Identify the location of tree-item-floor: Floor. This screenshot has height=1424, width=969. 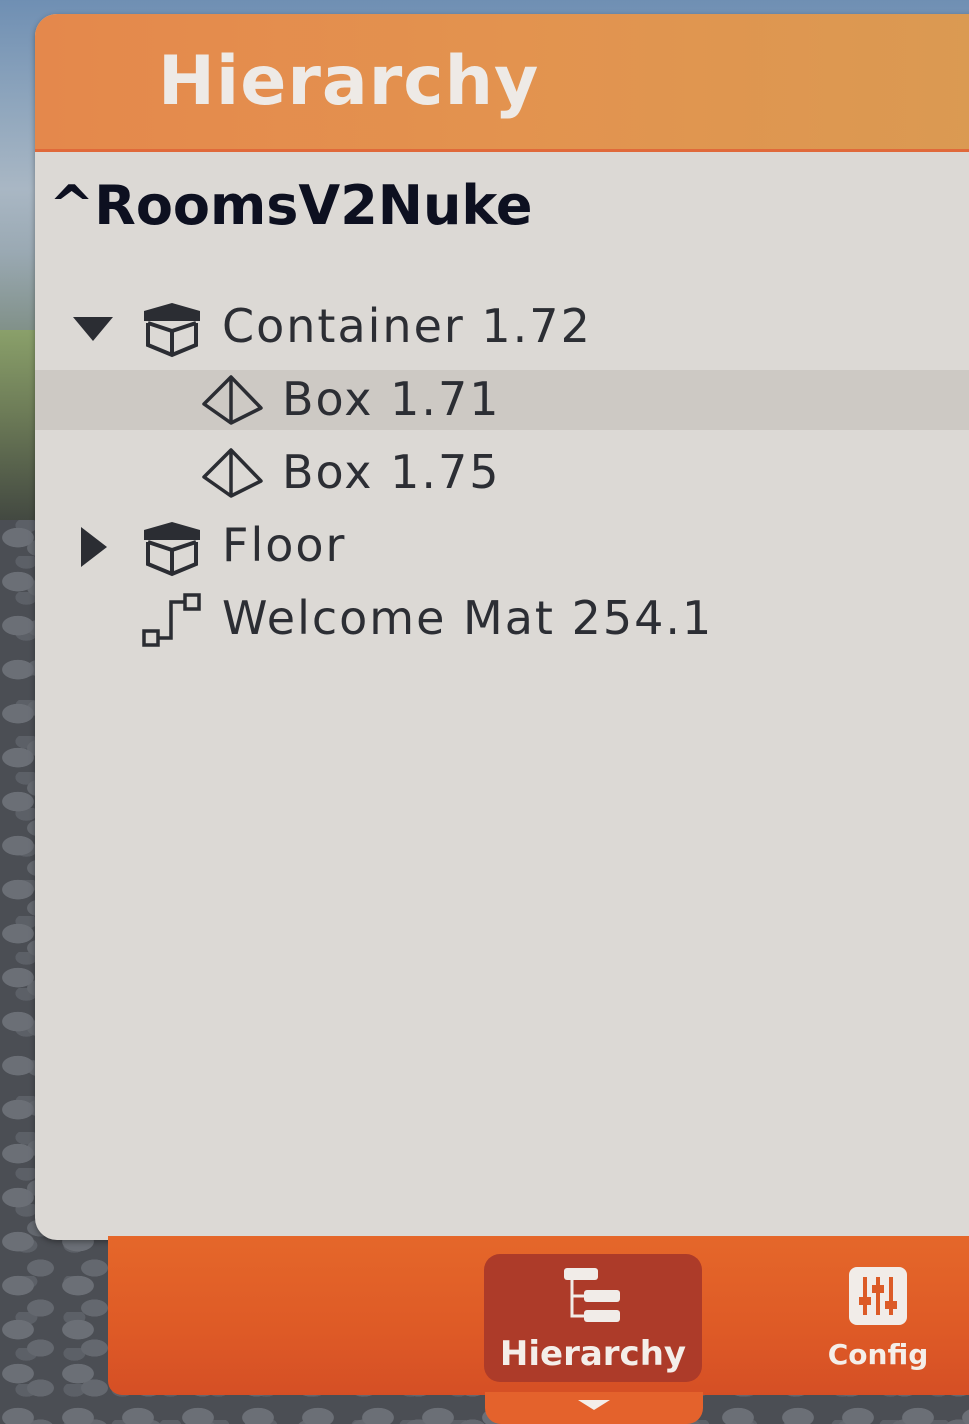
(502, 546).